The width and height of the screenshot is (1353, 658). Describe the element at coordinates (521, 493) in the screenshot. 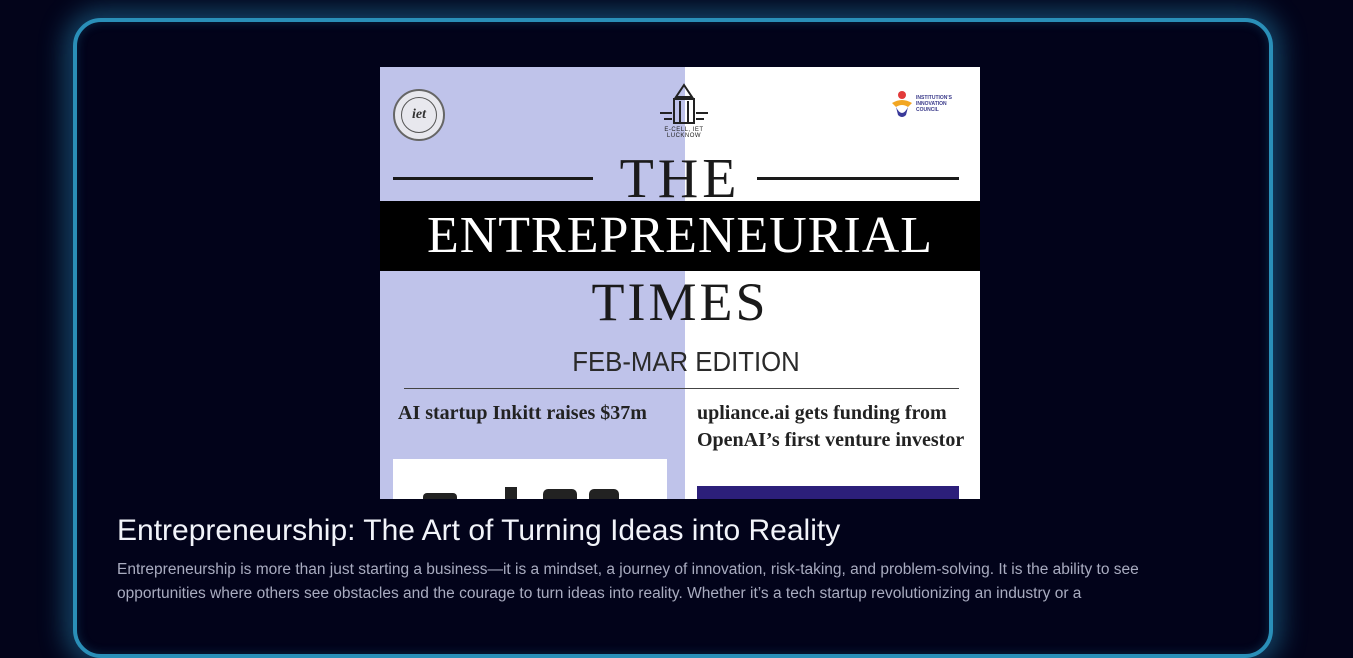

I see `inkitt-logo-icon` at that location.